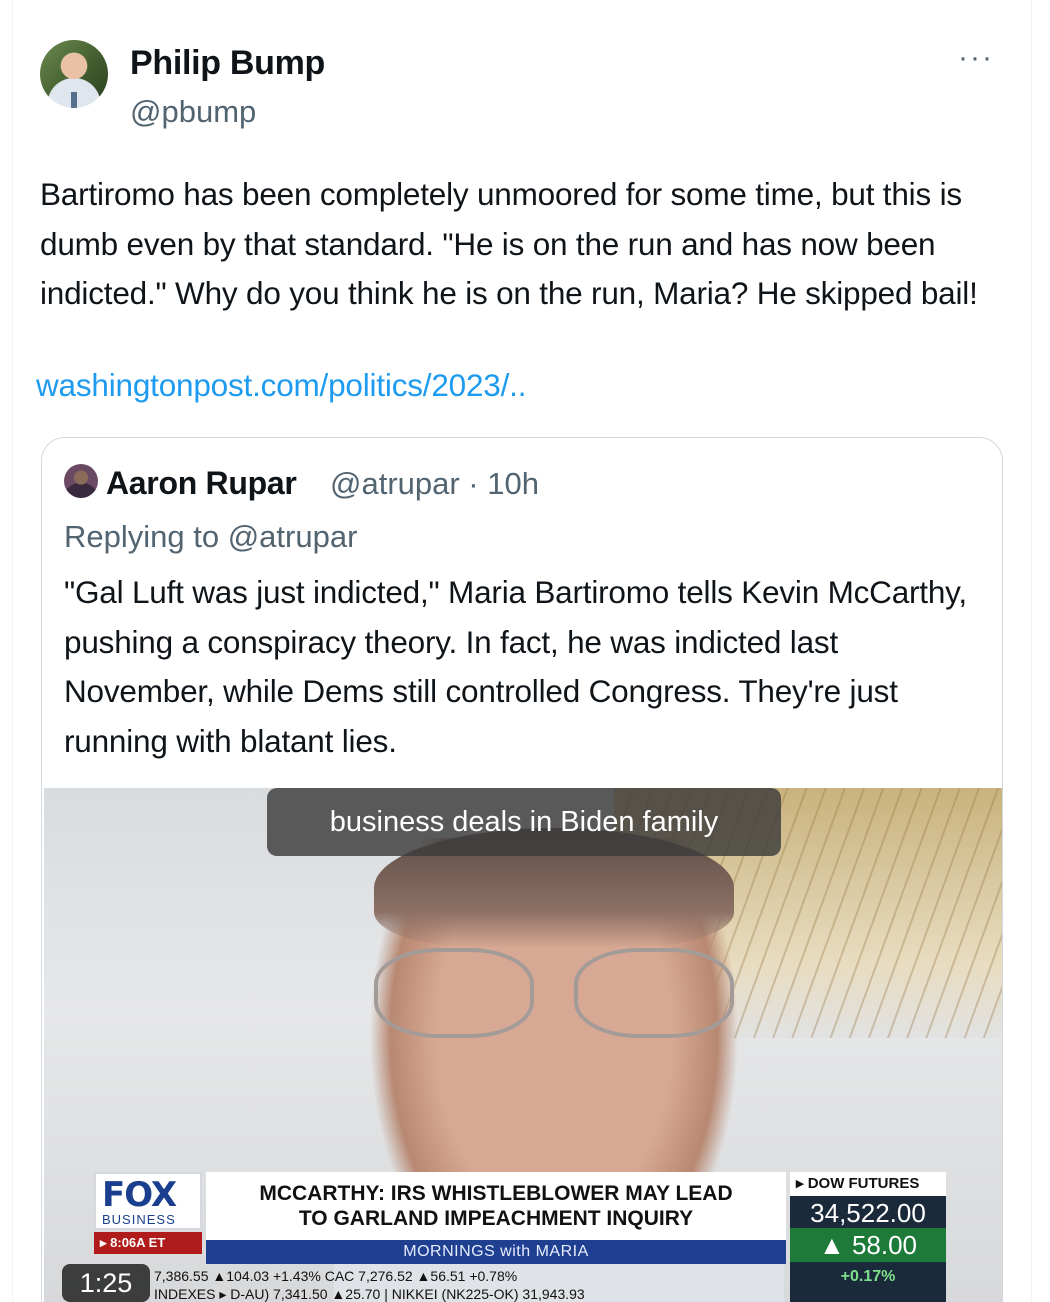  I want to click on author-avatar, so click(74, 74).